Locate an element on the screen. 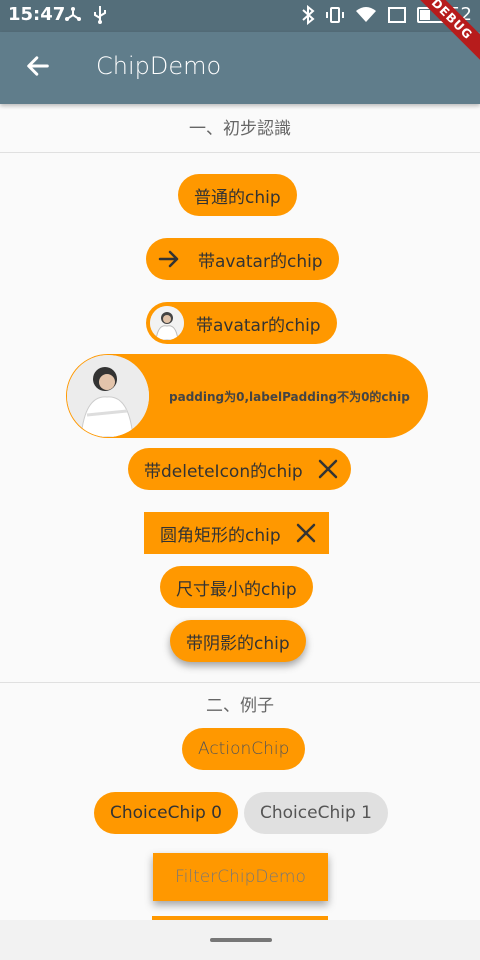 This screenshot has height=960, width=480. usb-icon is located at coordinates (100, 15).